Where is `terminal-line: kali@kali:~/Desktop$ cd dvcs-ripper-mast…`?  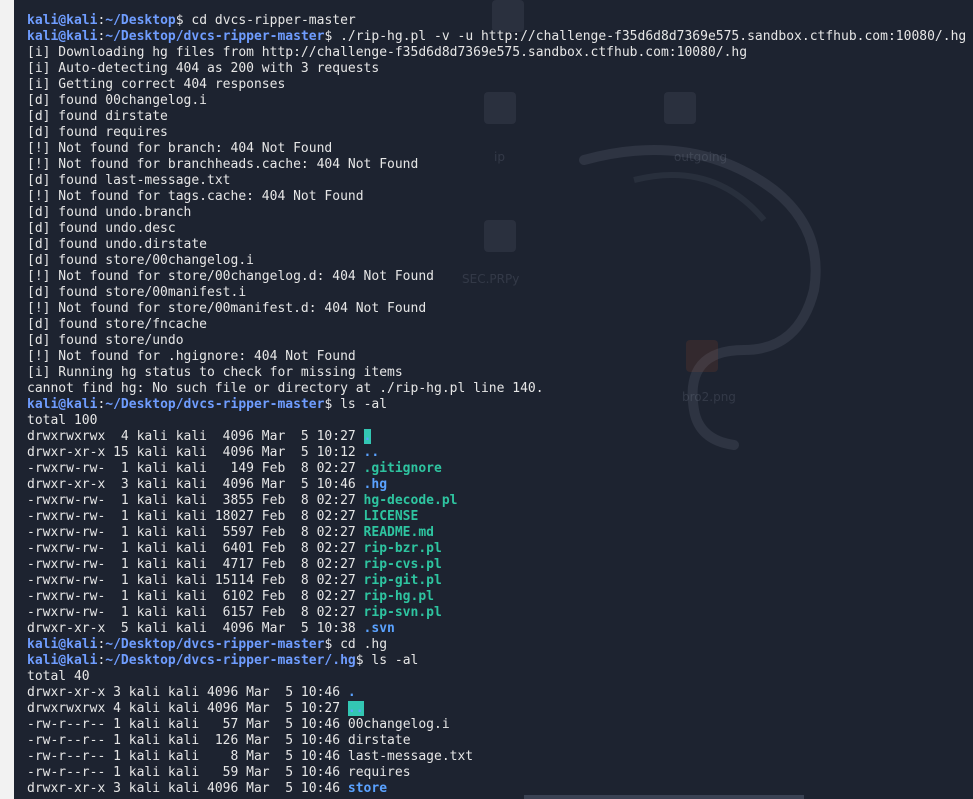 terminal-line: kali@kali:~/Desktop$ cd dvcs-ripper-mast… is located at coordinates (500, 21).